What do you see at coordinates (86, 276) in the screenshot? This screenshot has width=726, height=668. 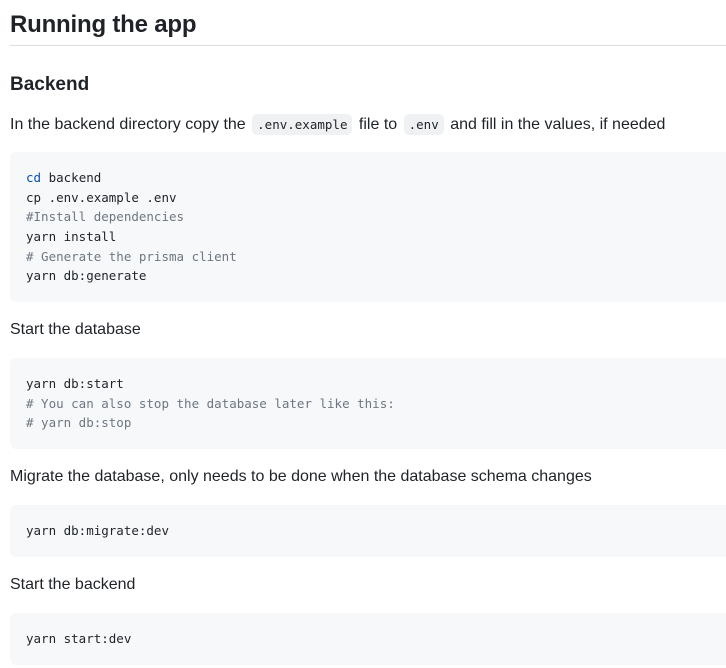 I see `code-line: yarn db:generate` at bounding box center [86, 276].